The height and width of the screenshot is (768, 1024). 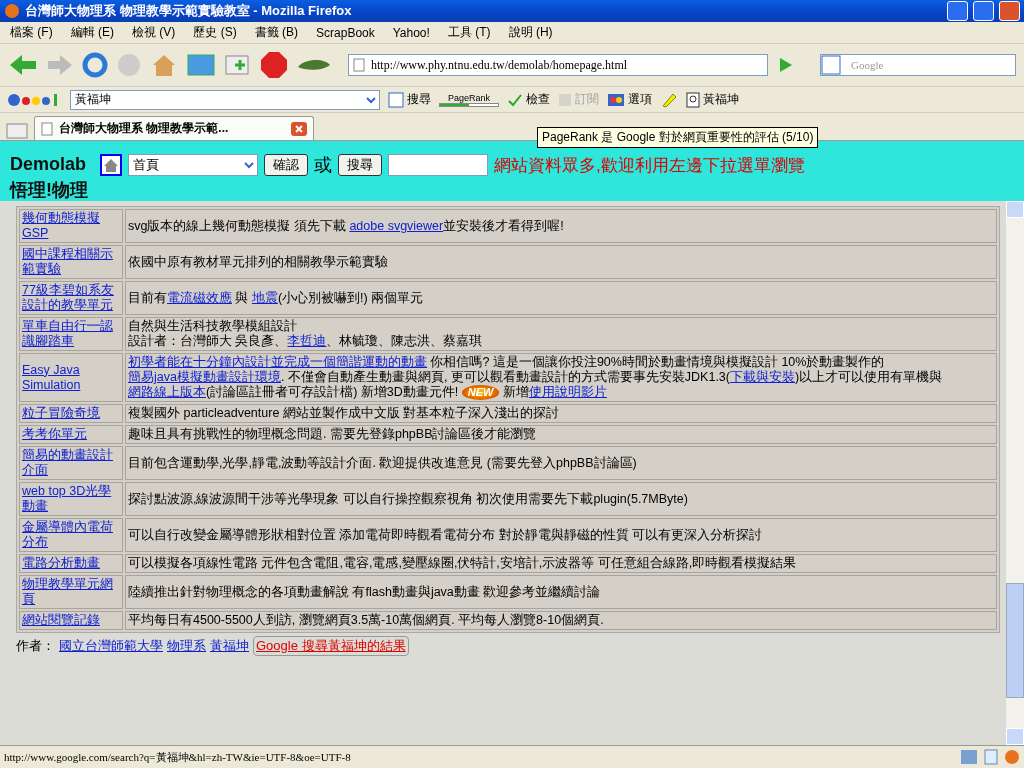 What do you see at coordinates (693, 99) in the screenshot?
I see `magnifier-icon` at bounding box center [693, 99].